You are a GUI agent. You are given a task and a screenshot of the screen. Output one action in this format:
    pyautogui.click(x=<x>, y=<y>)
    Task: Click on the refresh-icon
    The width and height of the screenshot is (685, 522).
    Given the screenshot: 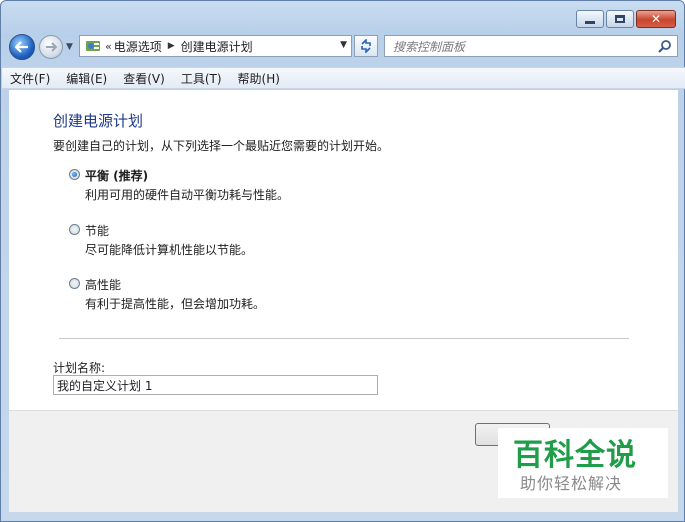 What is the action you would take?
    pyautogui.click(x=366, y=46)
    